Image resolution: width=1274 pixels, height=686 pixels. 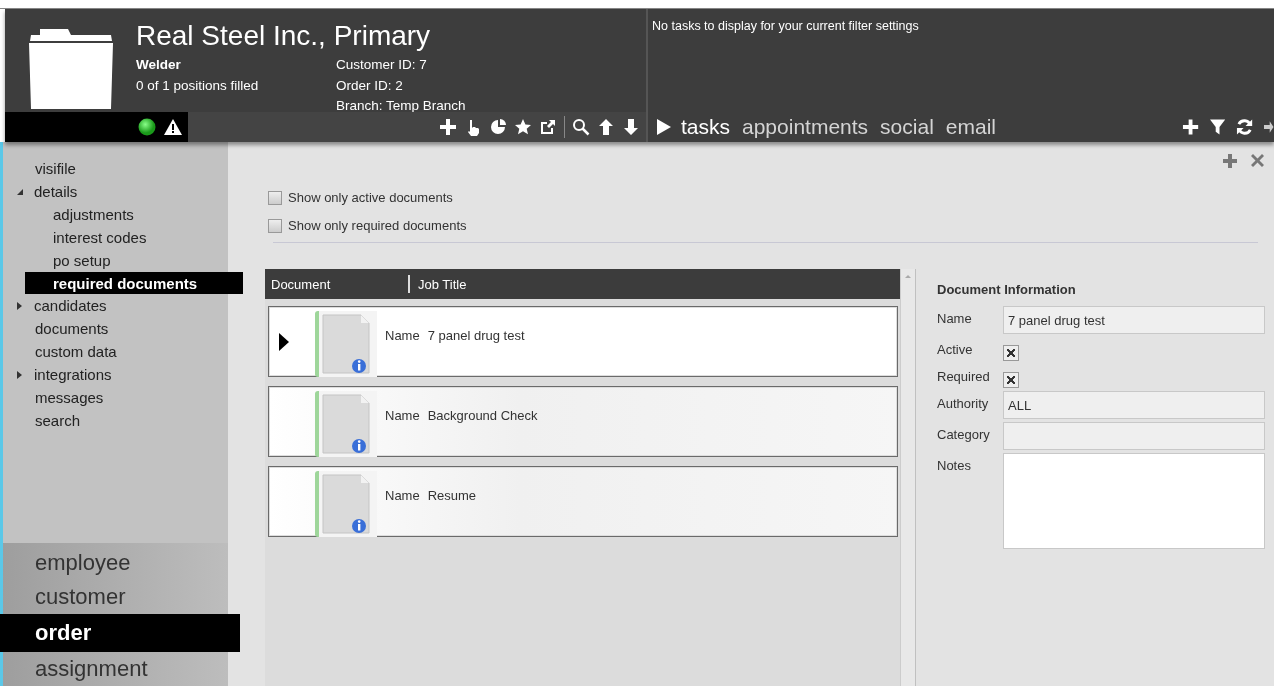 What do you see at coordinates (370, 85) in the screenshot?
I see `detail-text: Order ID: 2` at bounding box center [370, 85].